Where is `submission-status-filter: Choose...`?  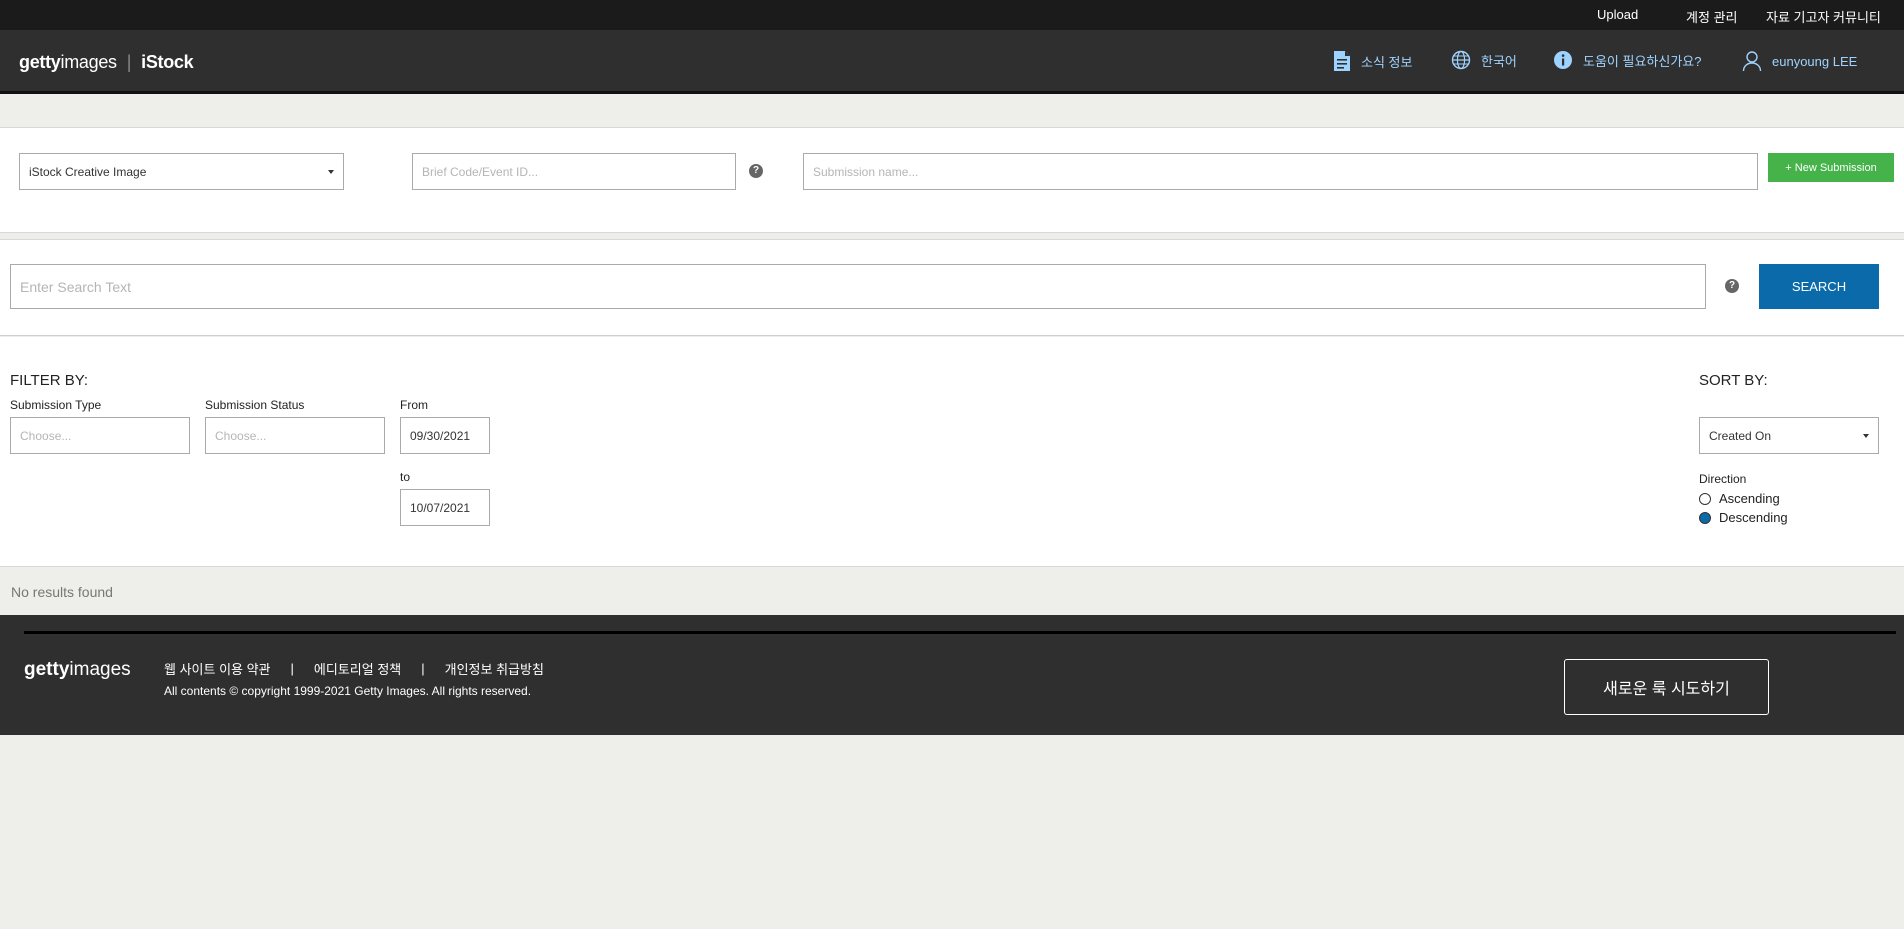
submission-status-filter: Choose... is located at coordinates (295, 435).